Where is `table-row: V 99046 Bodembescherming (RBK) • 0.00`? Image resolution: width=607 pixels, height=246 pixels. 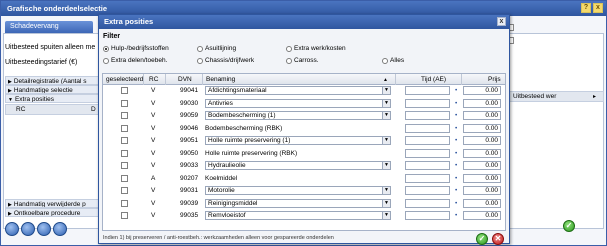
table-row: V 99046 Bodembescherming (RBK) • 0.00 is located at coordinates (304, 129).